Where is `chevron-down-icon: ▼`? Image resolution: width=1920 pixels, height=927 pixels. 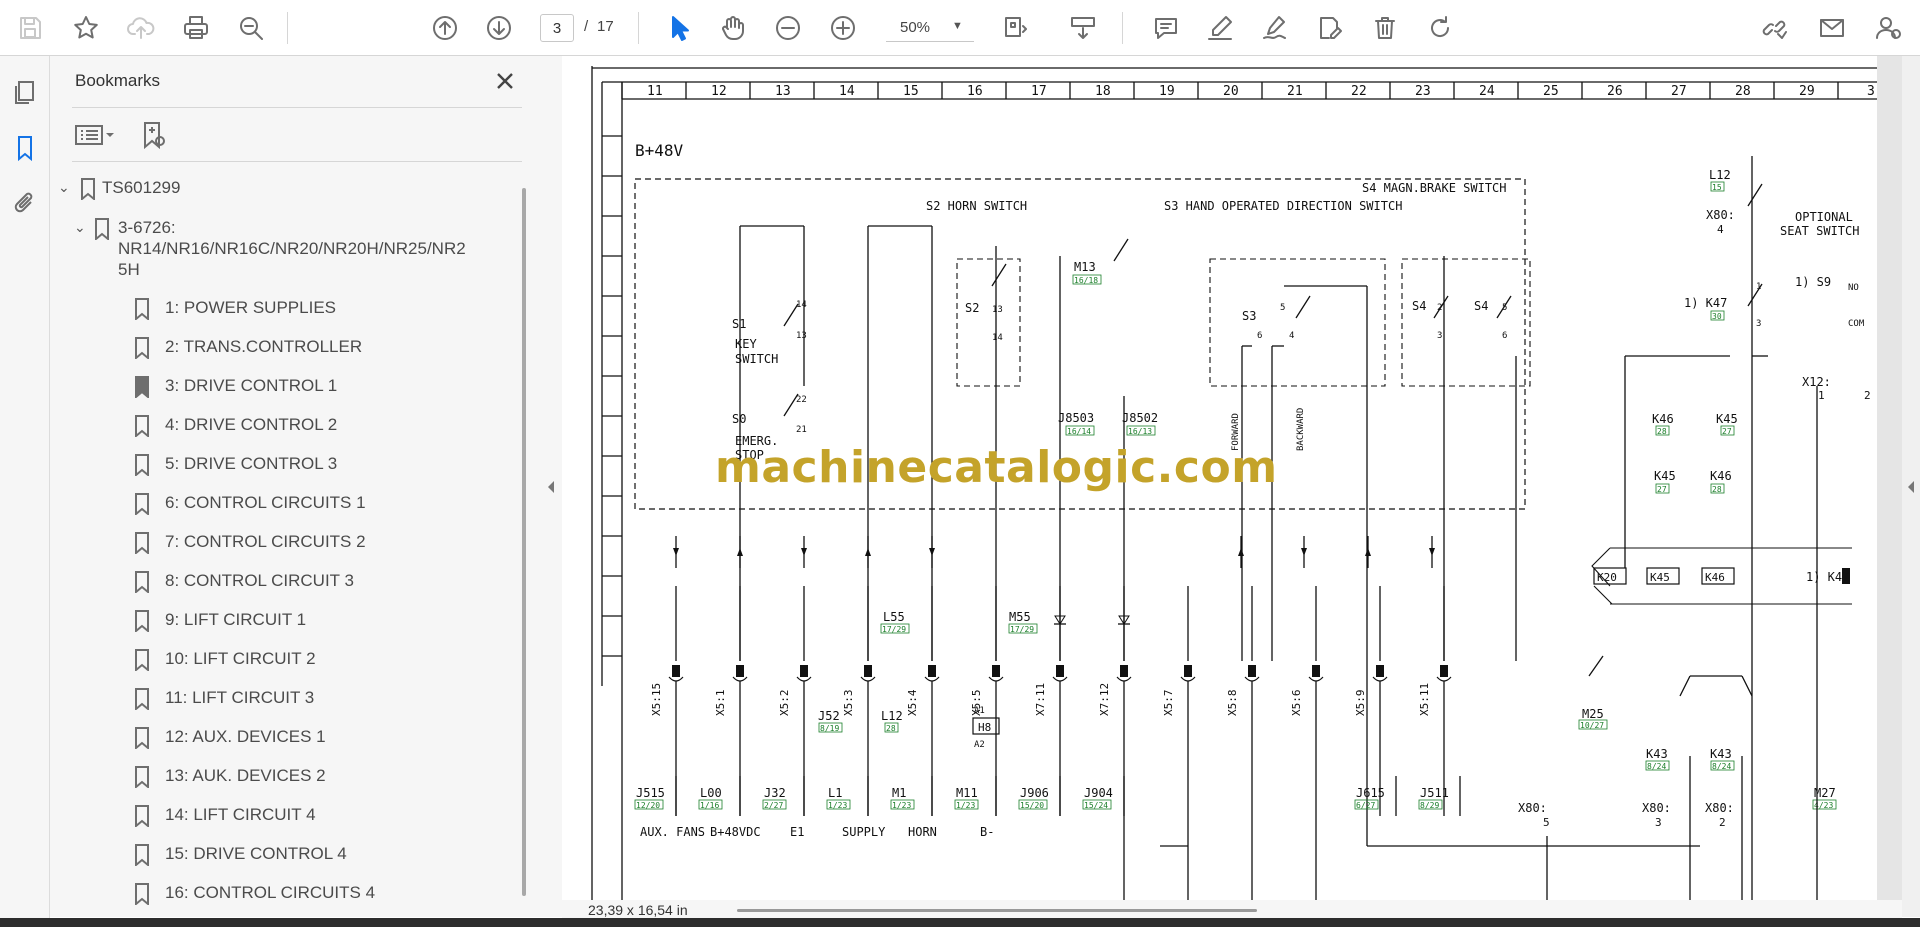
chevron-down-icon: ▼ is located at coordinates (957, 26).